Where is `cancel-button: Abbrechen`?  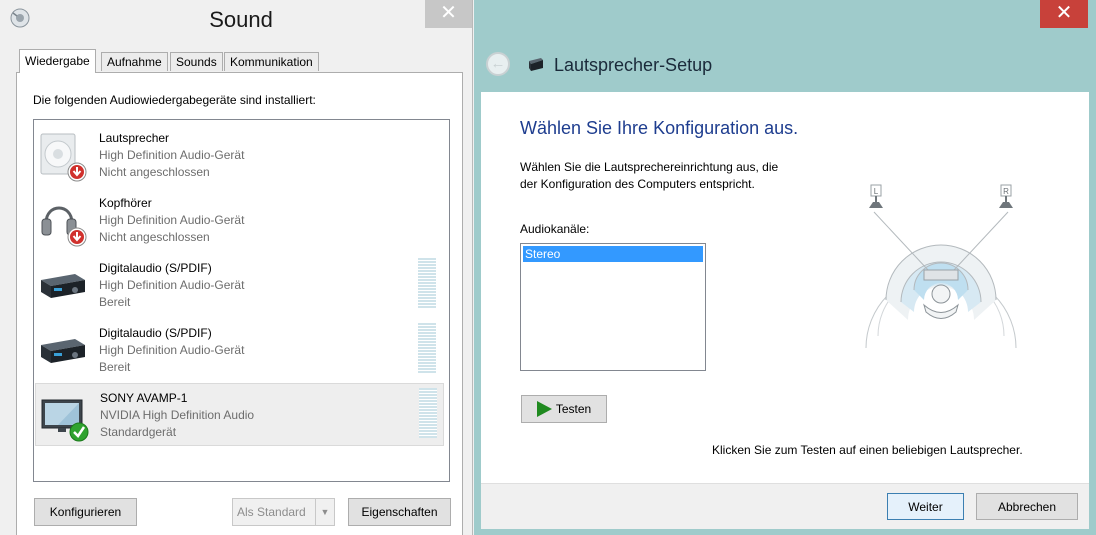
cancel-button: Abbrechen is located at coordinates (1027, 506).